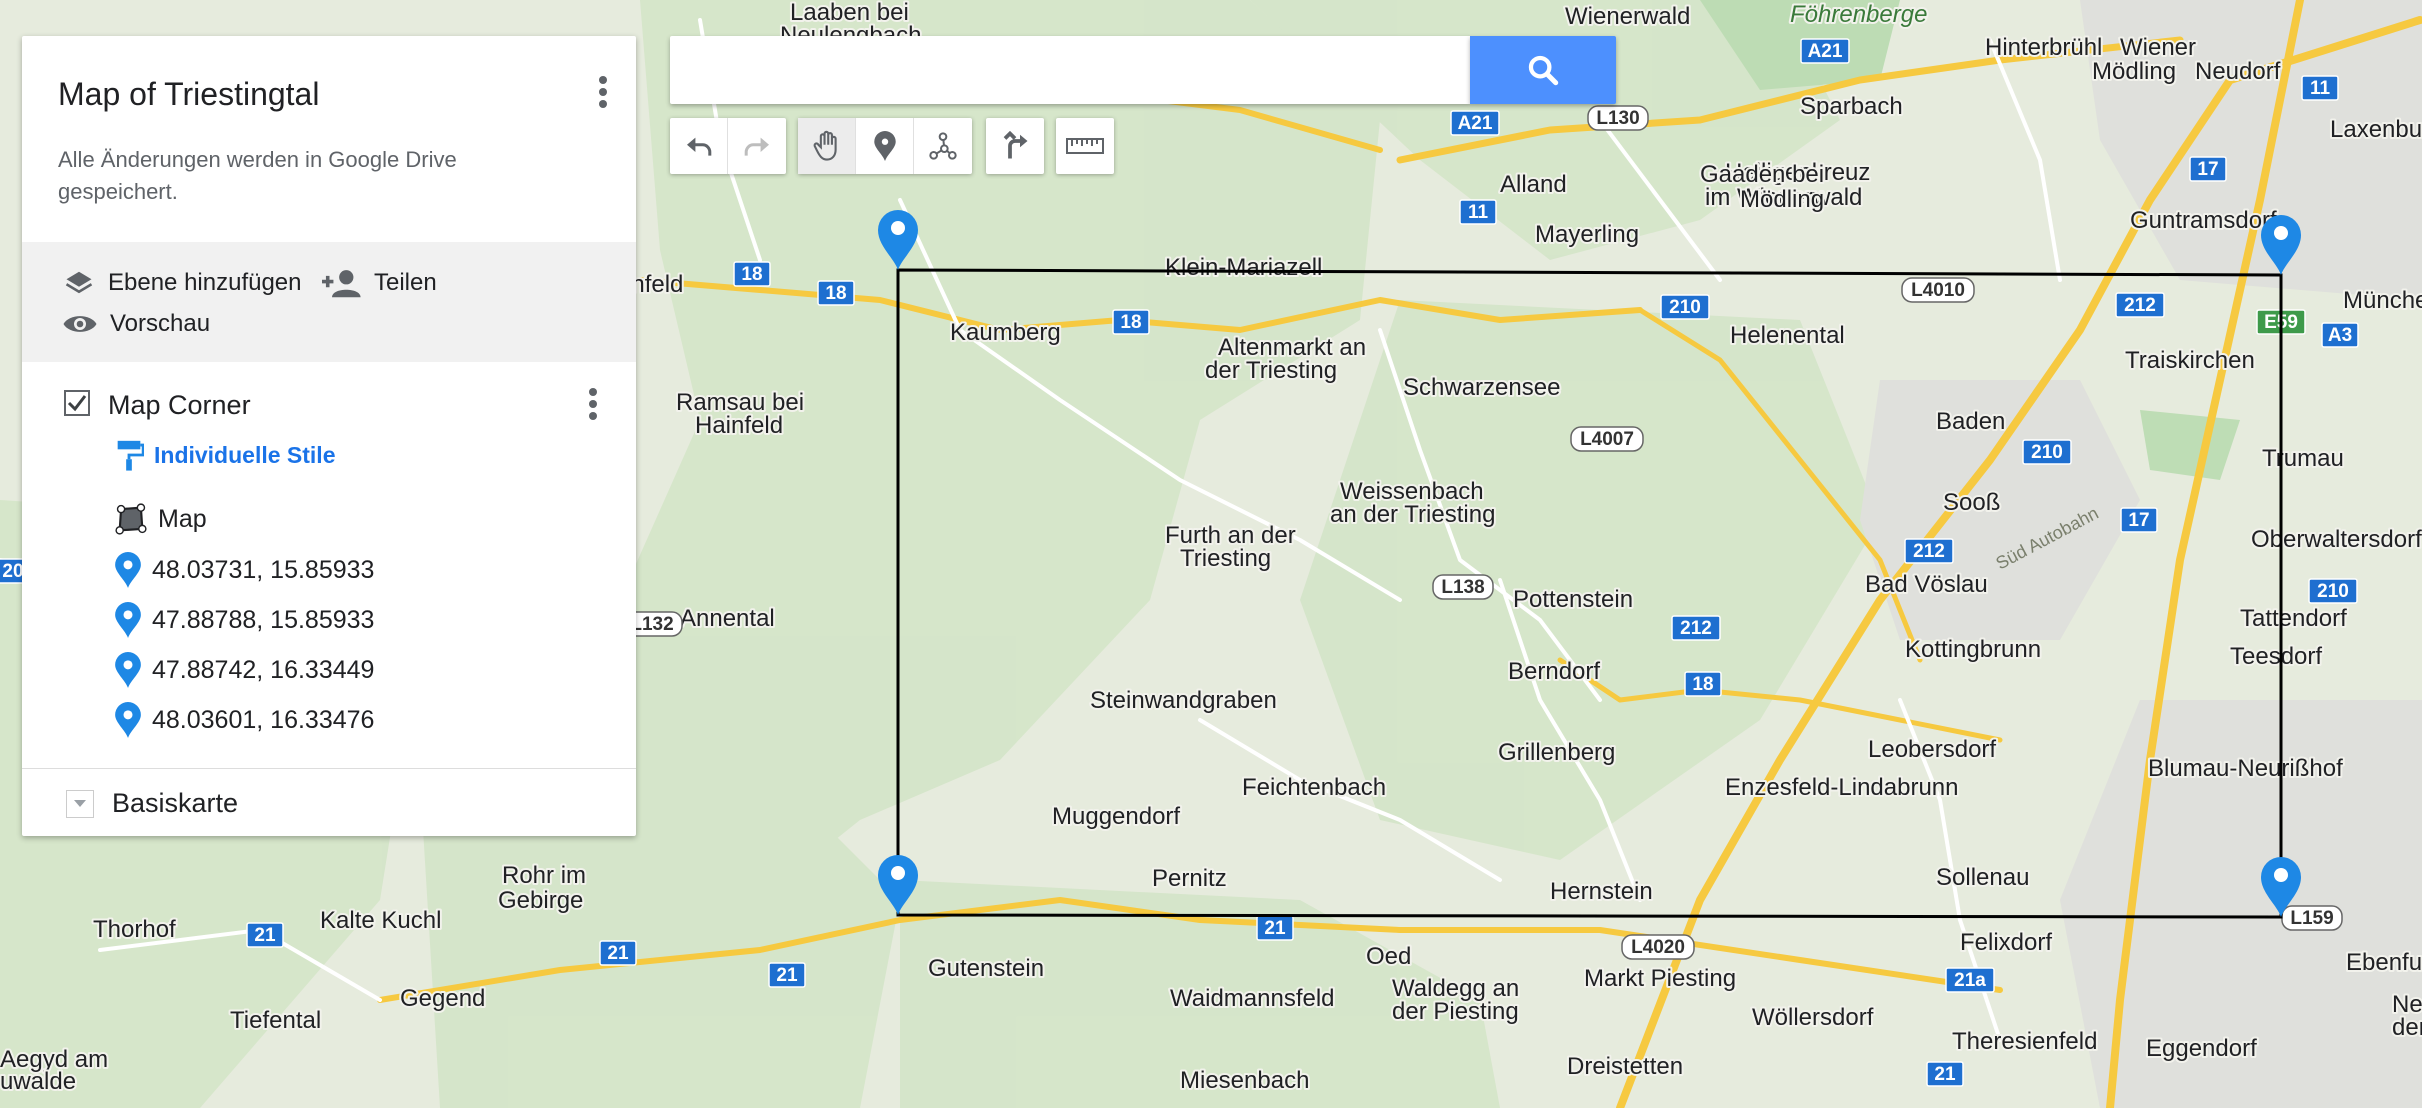 The height and width of the screenshot is (1108, 2422). What do you see at coordinates (1244, 1080) in the screenshot?
I see `map-place-label: Miesenbach` at bounding box center [1244, 1080].